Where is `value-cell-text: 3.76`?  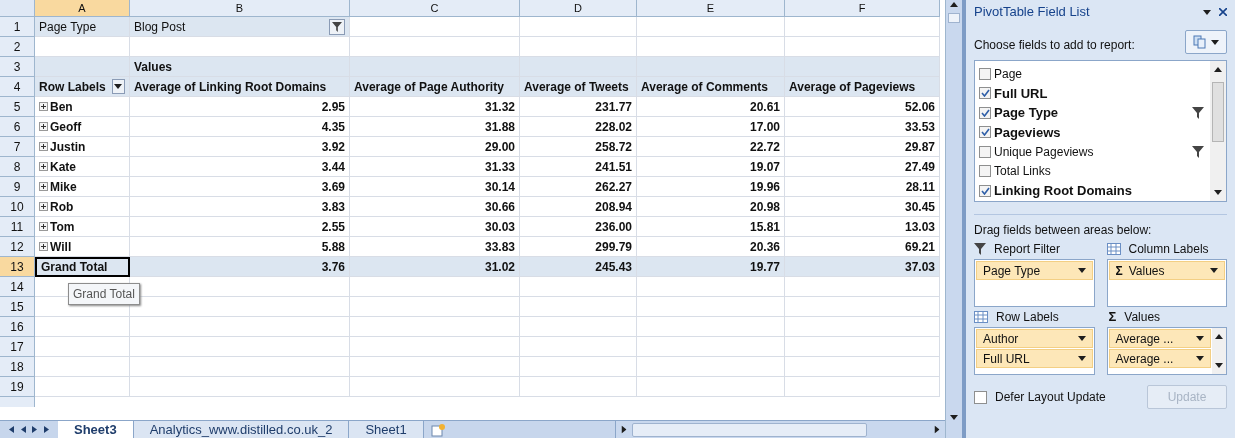 value-cell-text: 3.76 is located at coordinates (333, 267).